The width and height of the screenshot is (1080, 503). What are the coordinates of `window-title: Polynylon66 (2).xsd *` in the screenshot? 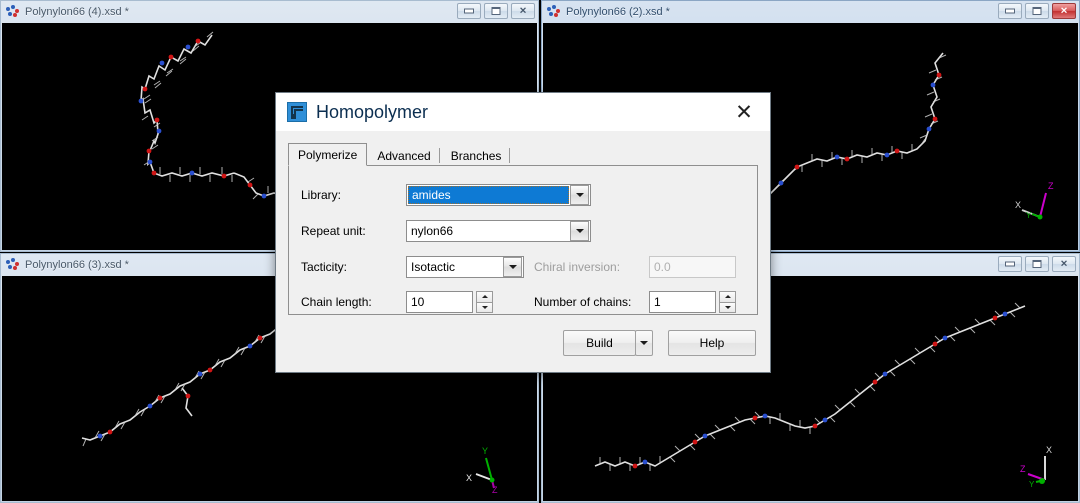 It's located at (618, 11).